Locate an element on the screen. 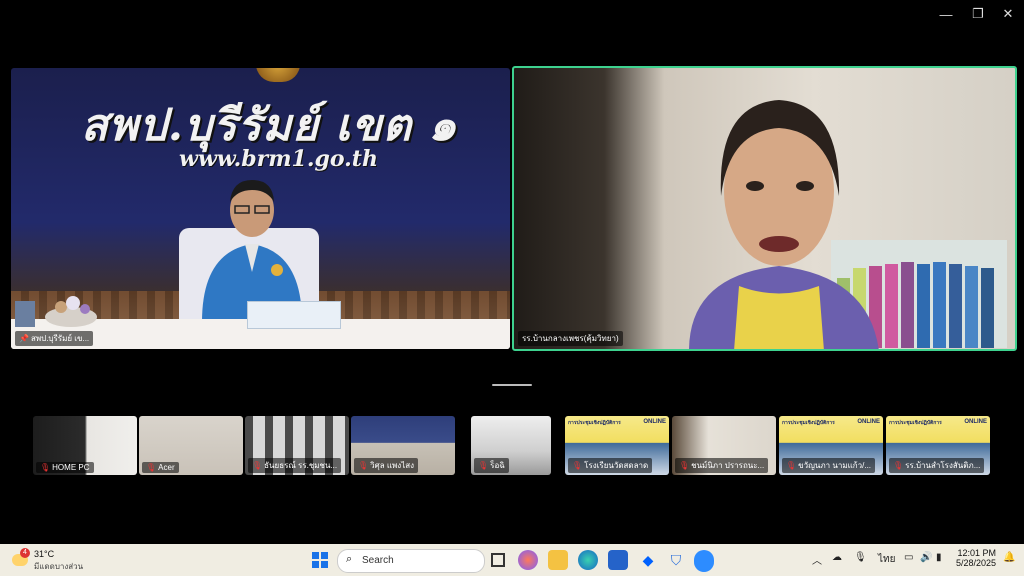 This screenshot has width=1024, height=576. participant-name-tag: รร.บ้านกลางเพชร(คุ้มวิทยา) is located at coordinates (570, 338).